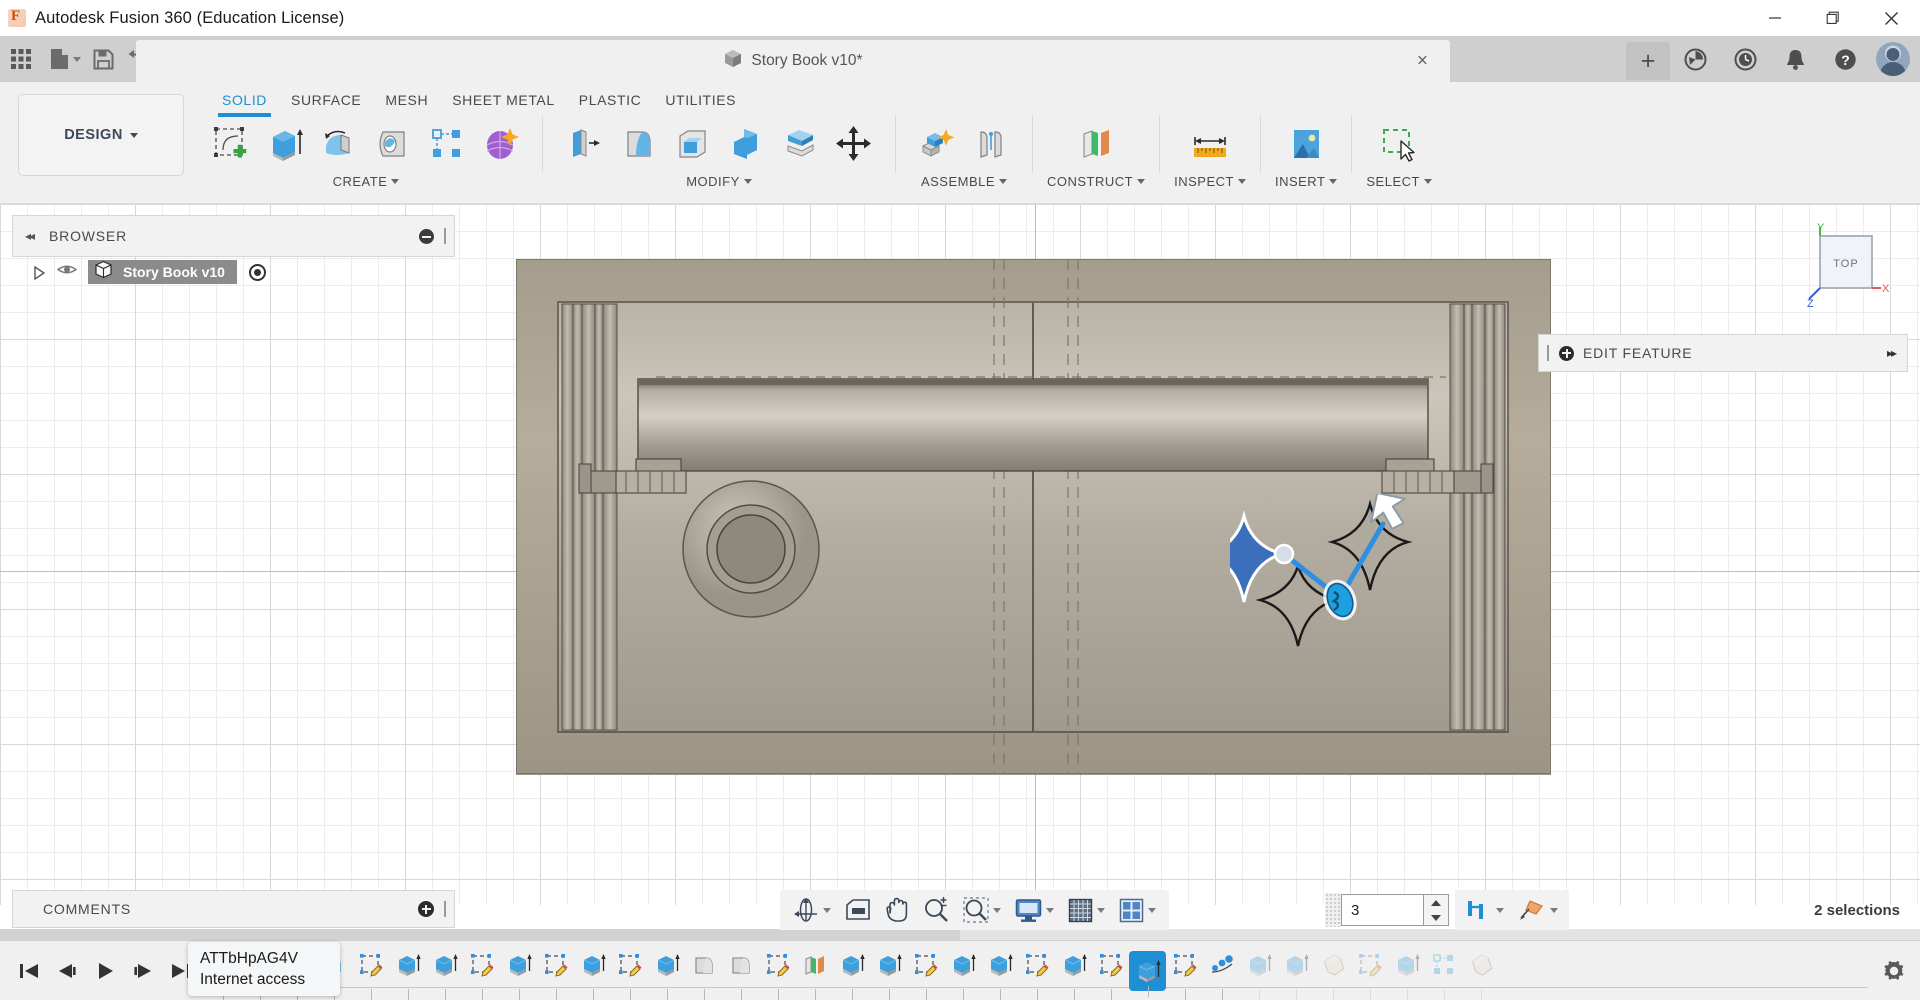 The width and height of the screenshot is (1920, 1000). I want to click on combine-icon, so click(746, 144).